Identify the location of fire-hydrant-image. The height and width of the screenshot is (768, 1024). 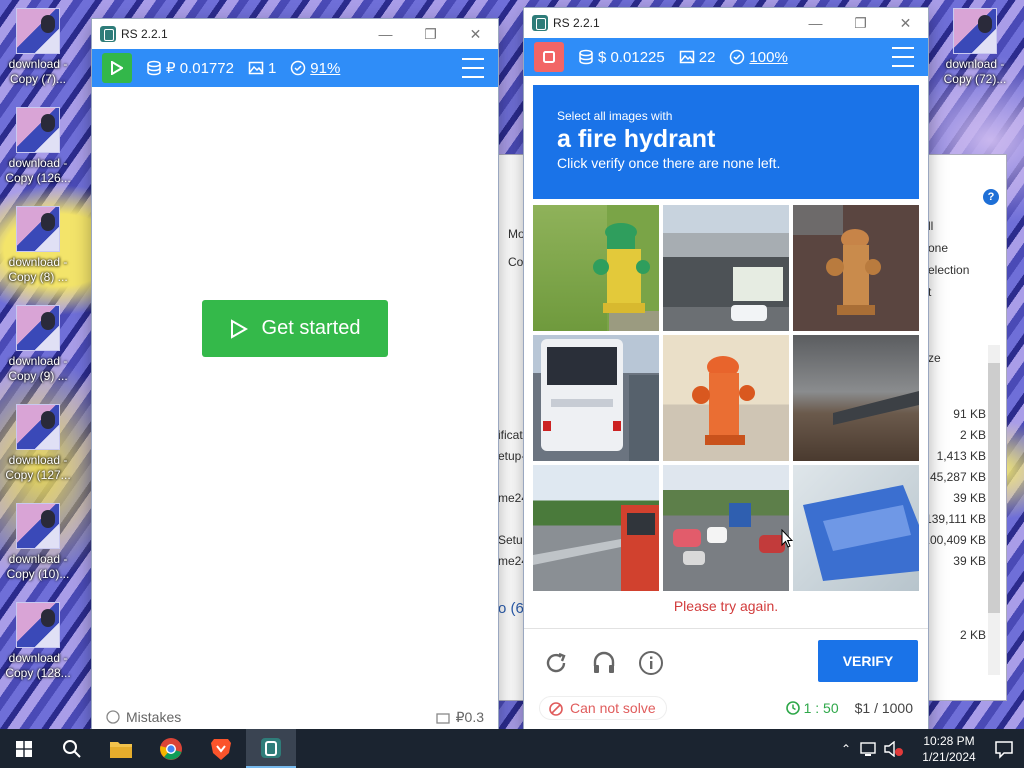
(626, 268).